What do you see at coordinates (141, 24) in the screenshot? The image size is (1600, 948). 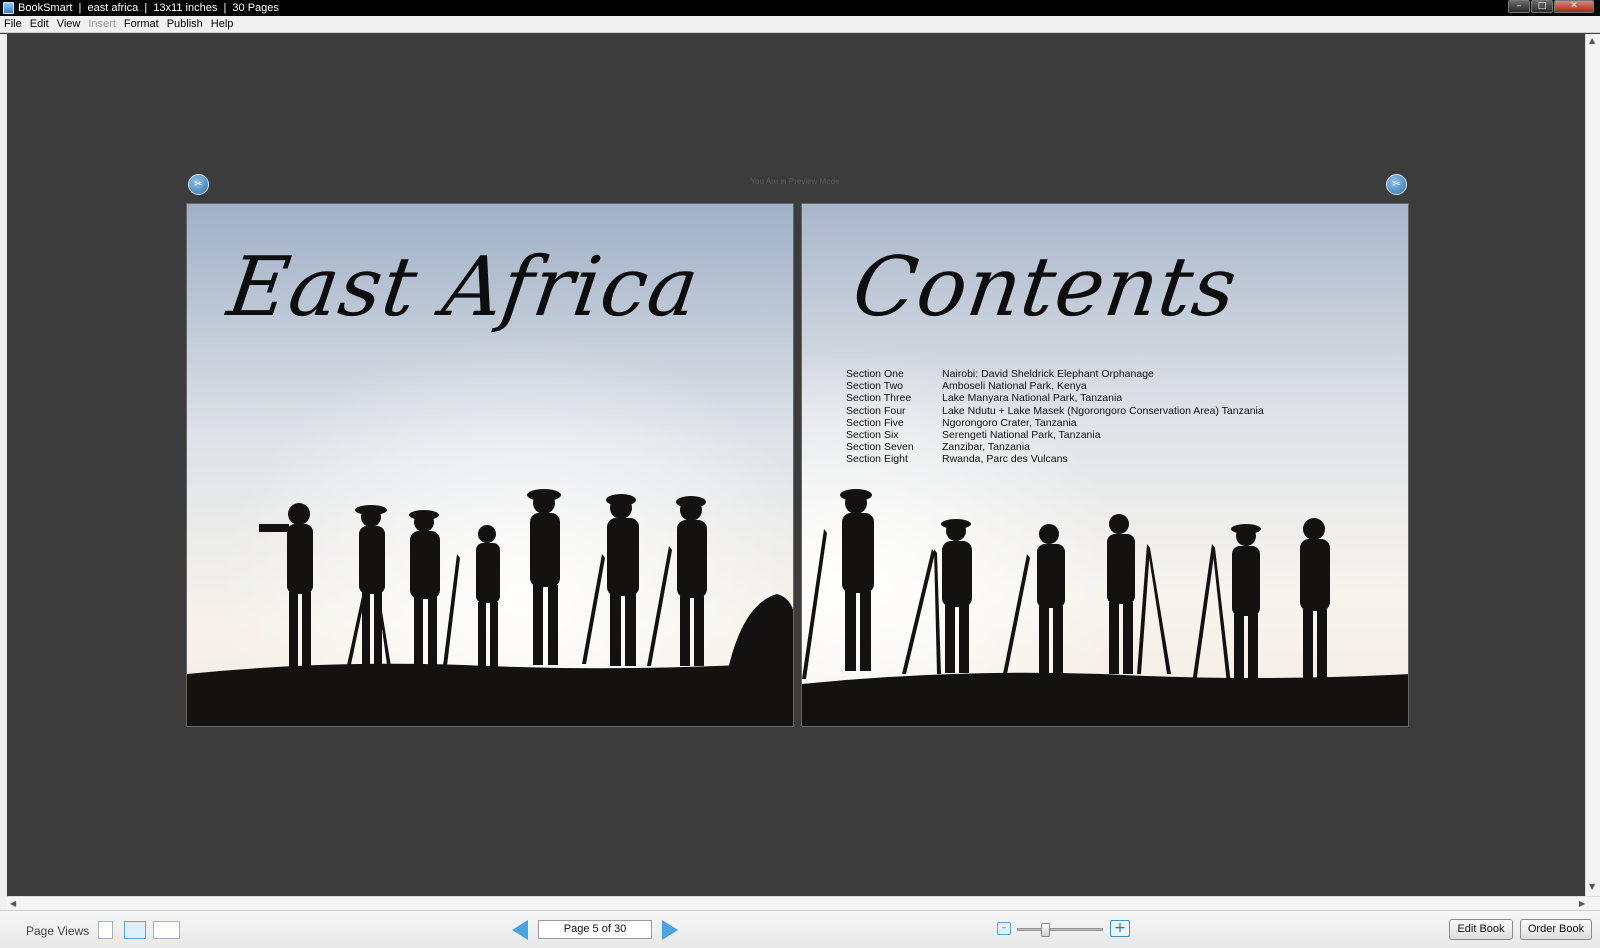 I see `menu-format: Format` at bounding box center [141, 24].